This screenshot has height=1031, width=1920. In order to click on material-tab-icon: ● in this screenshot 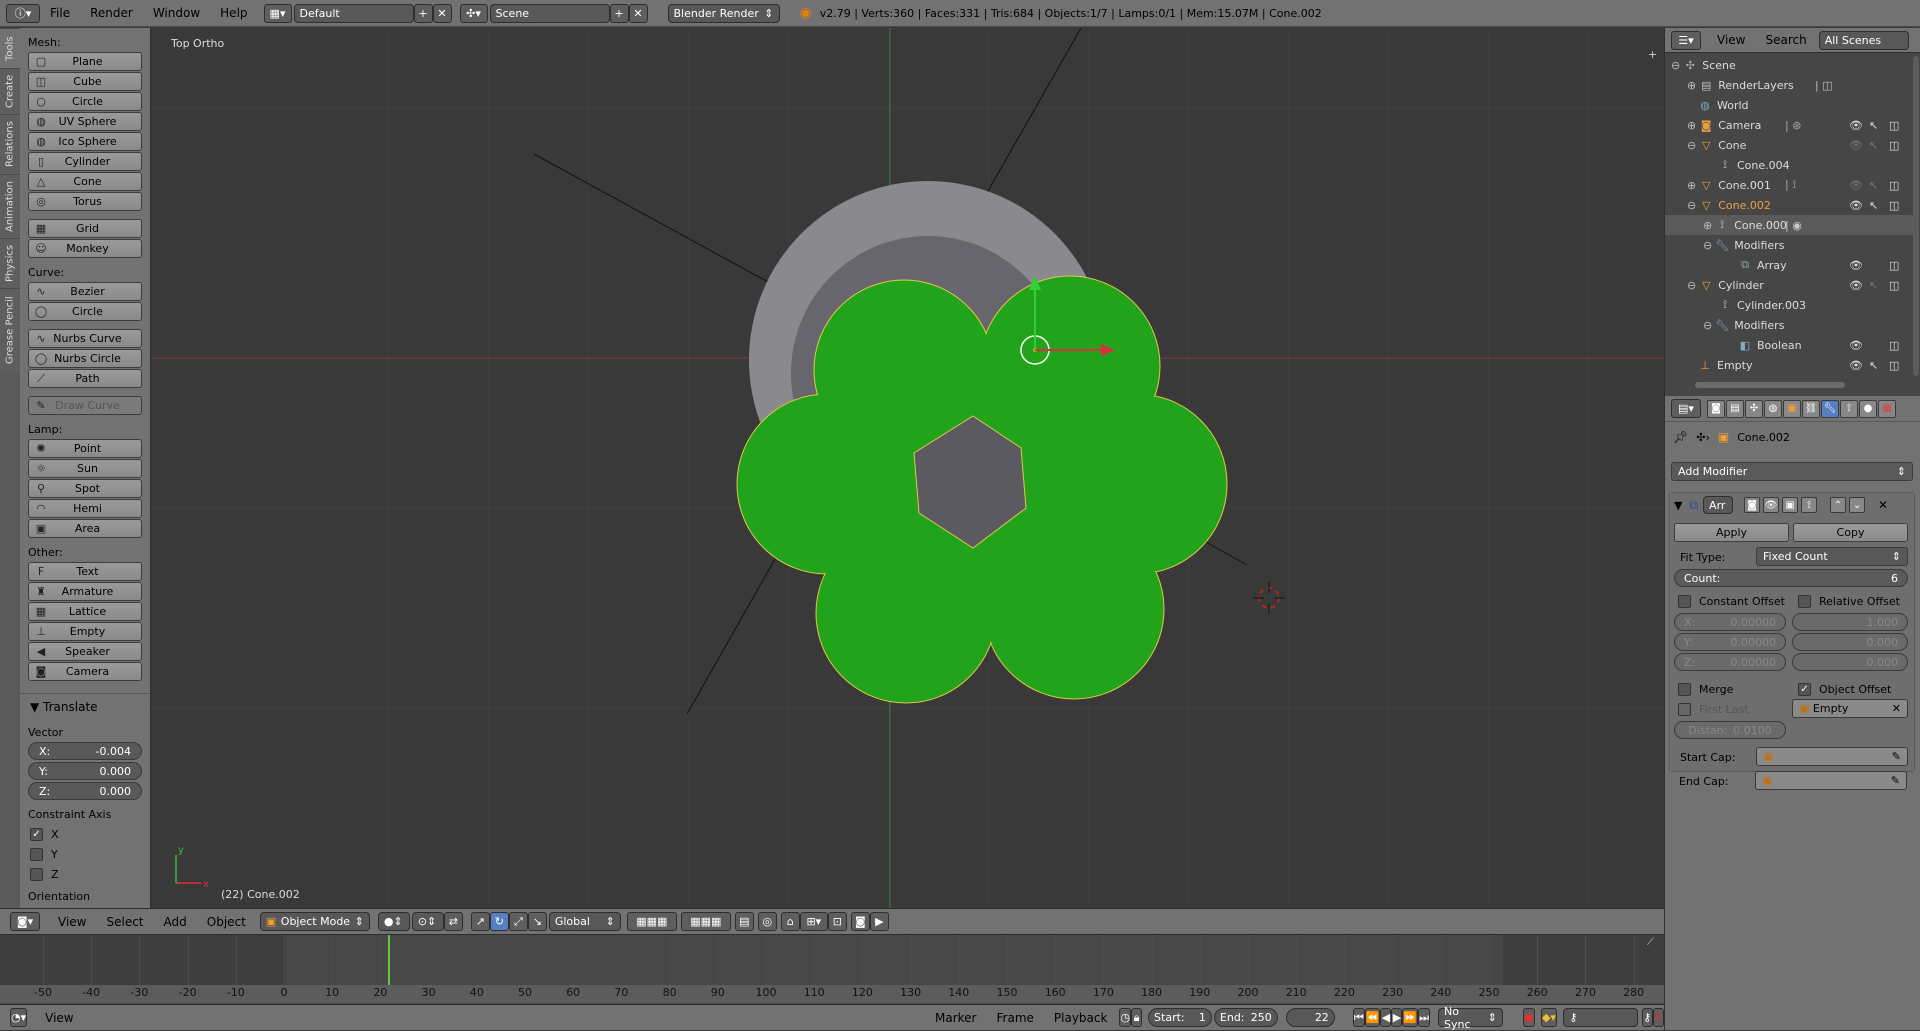, I will do `click(1868, 408)`.